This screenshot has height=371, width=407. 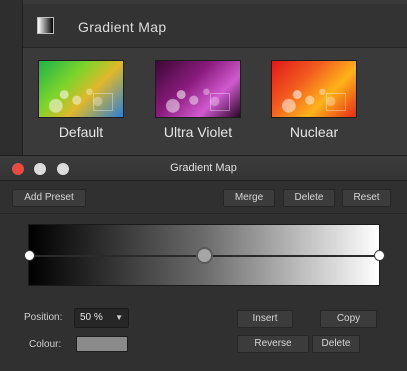 I want to click on colour-label: Colour:, so click(x=45, y=344).